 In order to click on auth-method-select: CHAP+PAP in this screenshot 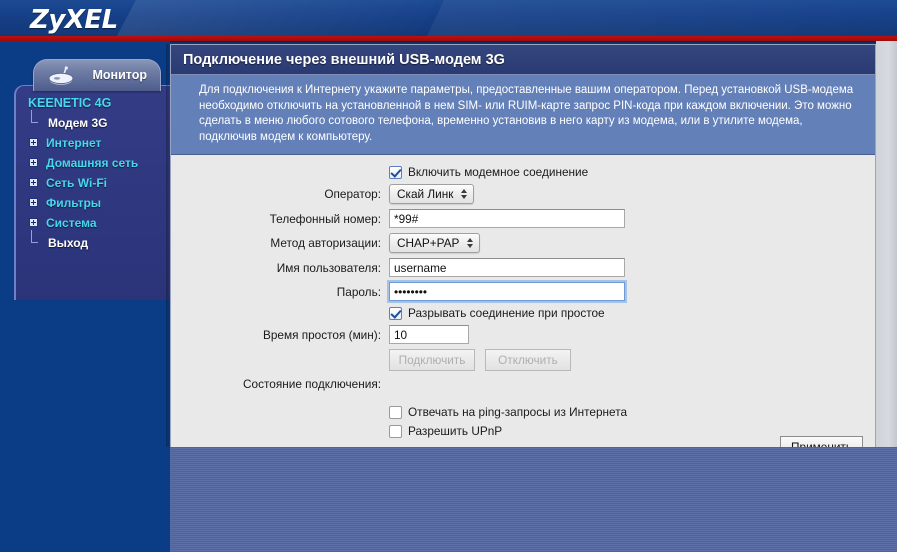, I will do `click(435, 243)`.